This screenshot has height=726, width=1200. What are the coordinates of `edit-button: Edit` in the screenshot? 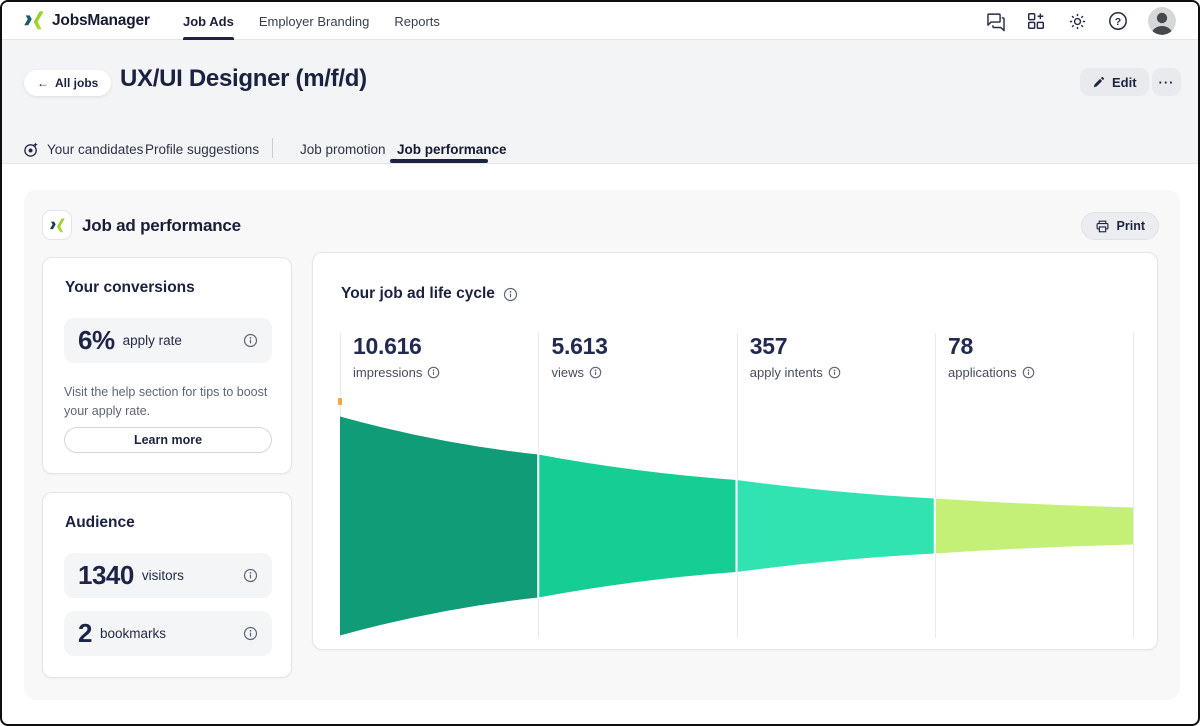 It's located at (1114, 82).